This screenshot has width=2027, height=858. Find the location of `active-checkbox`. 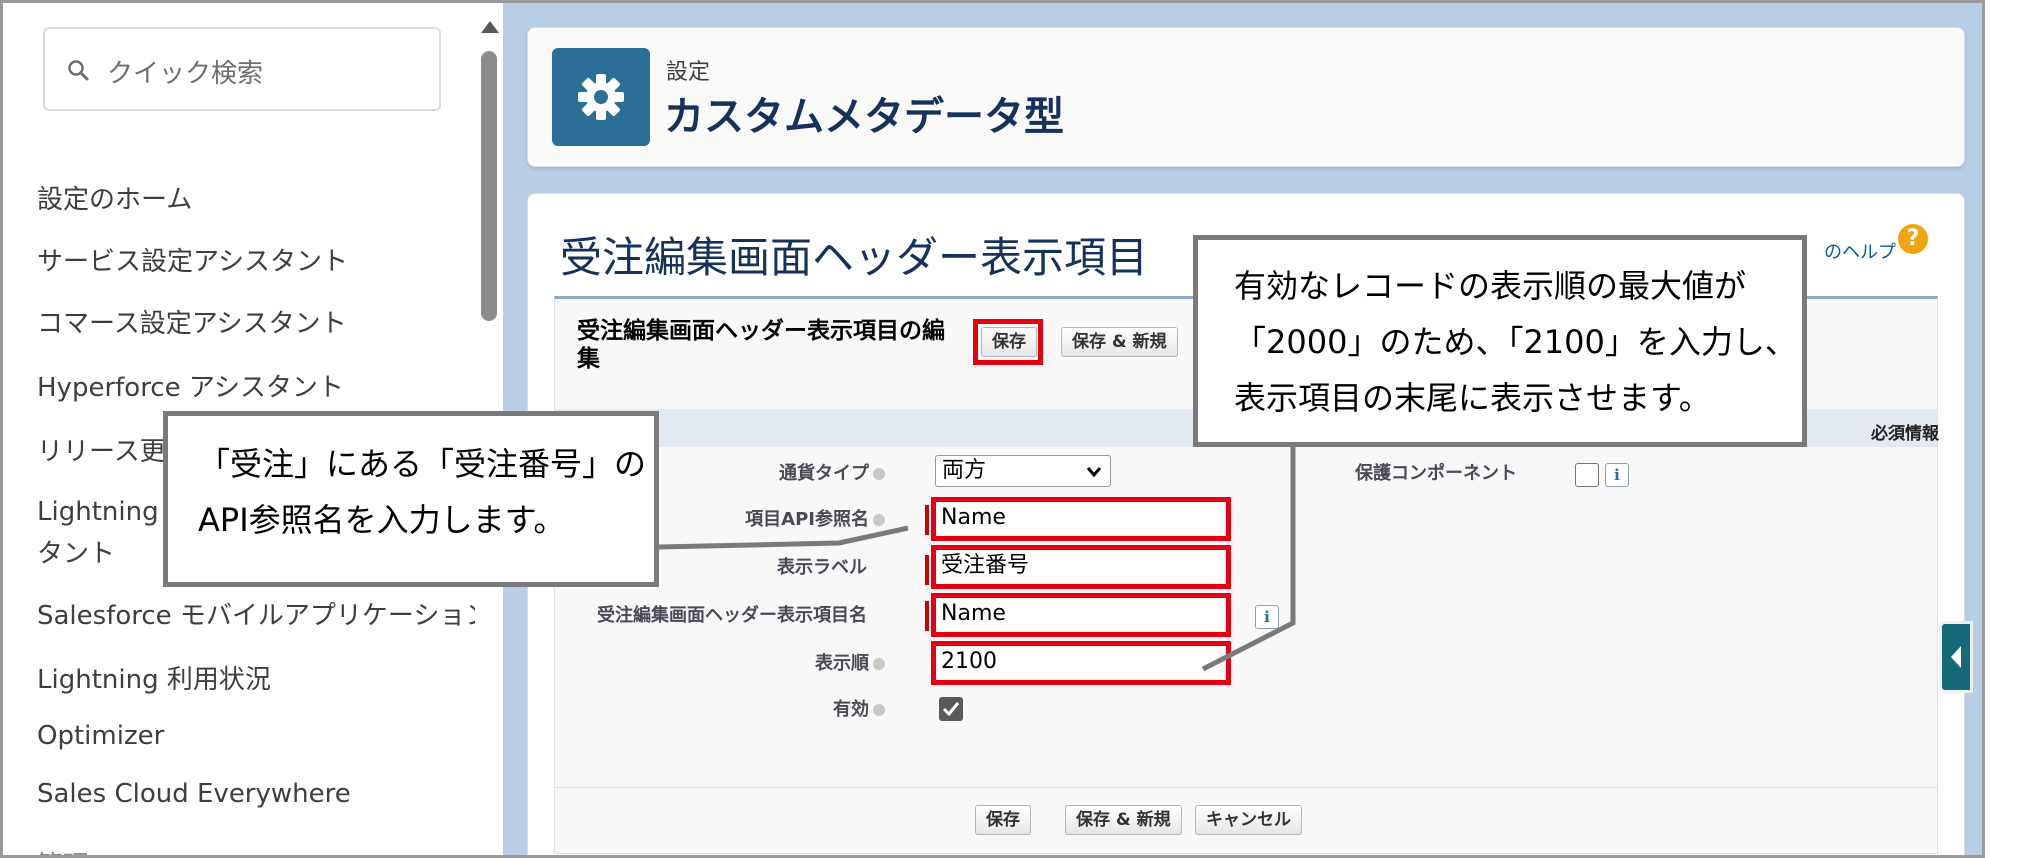

active-checkbox is located at coordinates (951, 709).